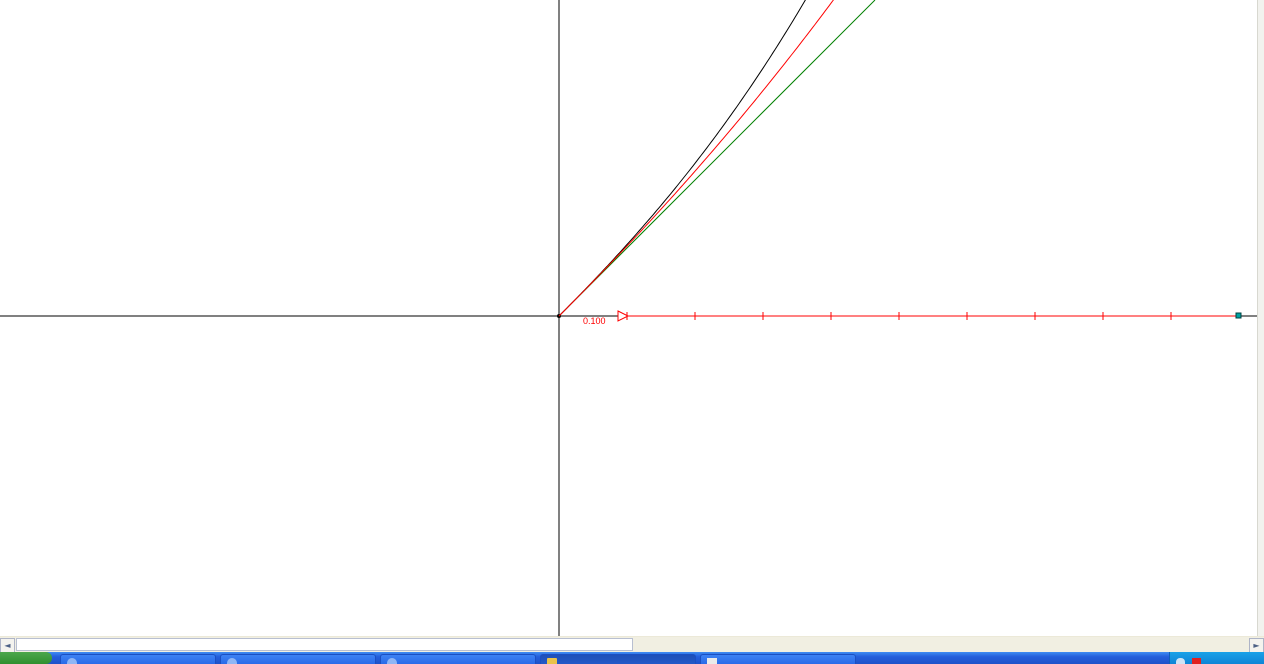  I want to click on slider-value-label: 0.100, so click(594, 321).